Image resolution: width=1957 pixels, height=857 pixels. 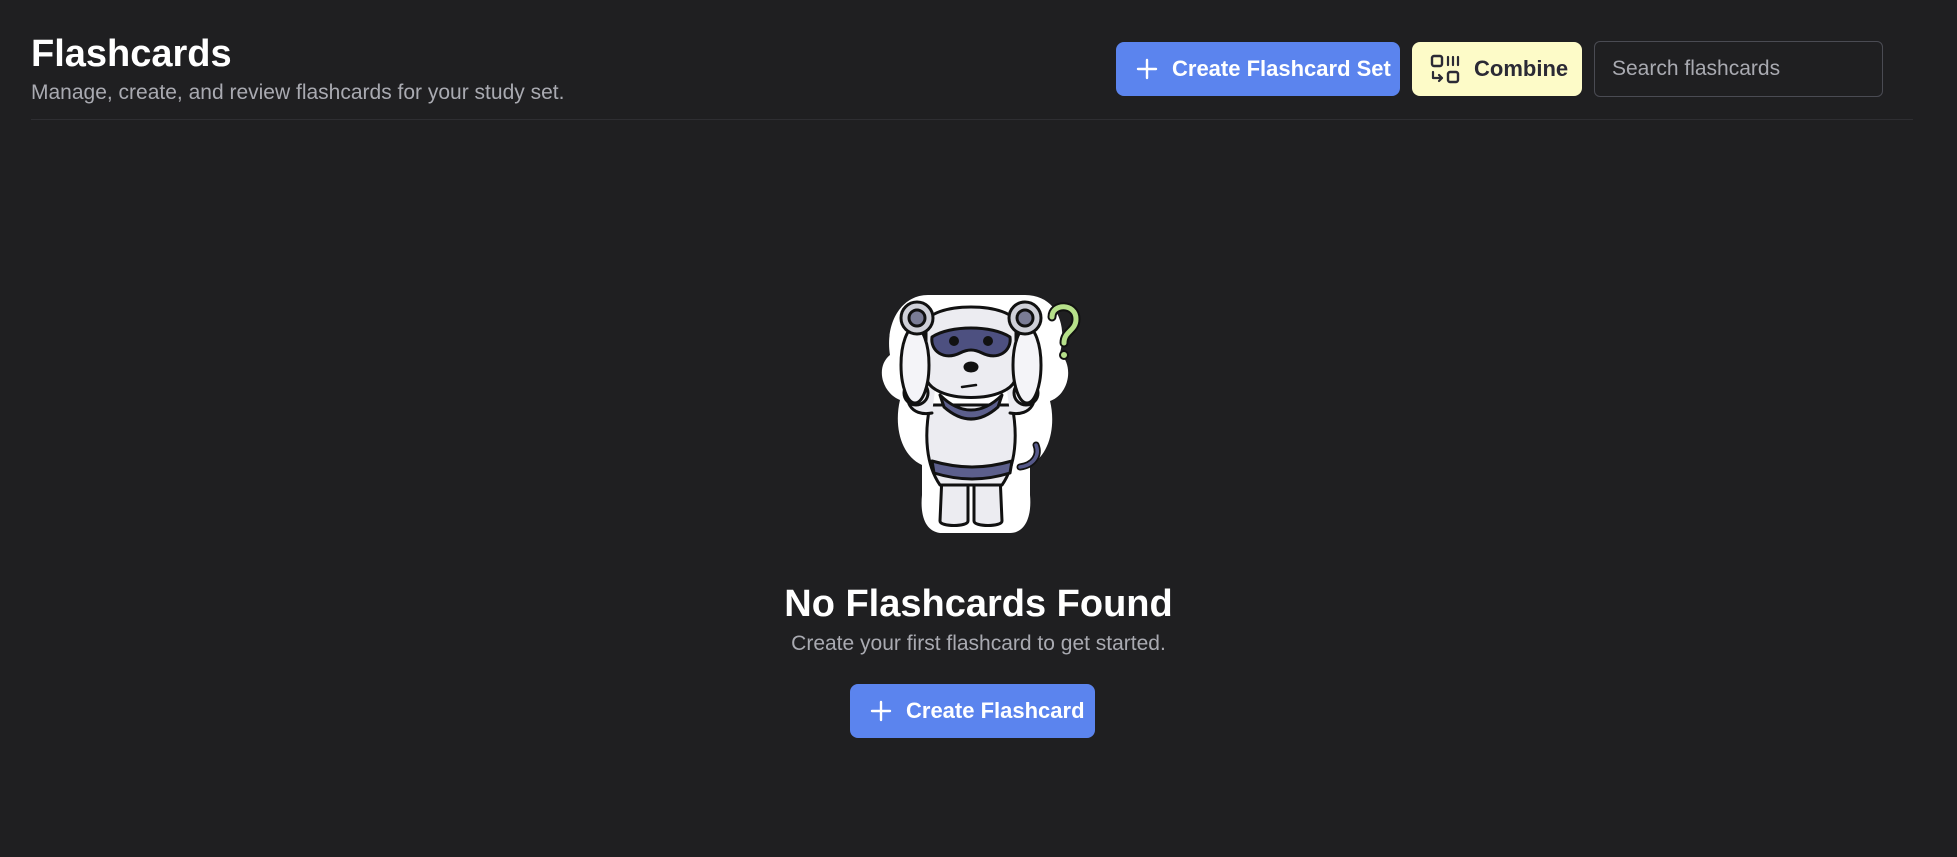 I want to click on create-flashcard-button: Create Flashcard, so click(x=972, y=711).